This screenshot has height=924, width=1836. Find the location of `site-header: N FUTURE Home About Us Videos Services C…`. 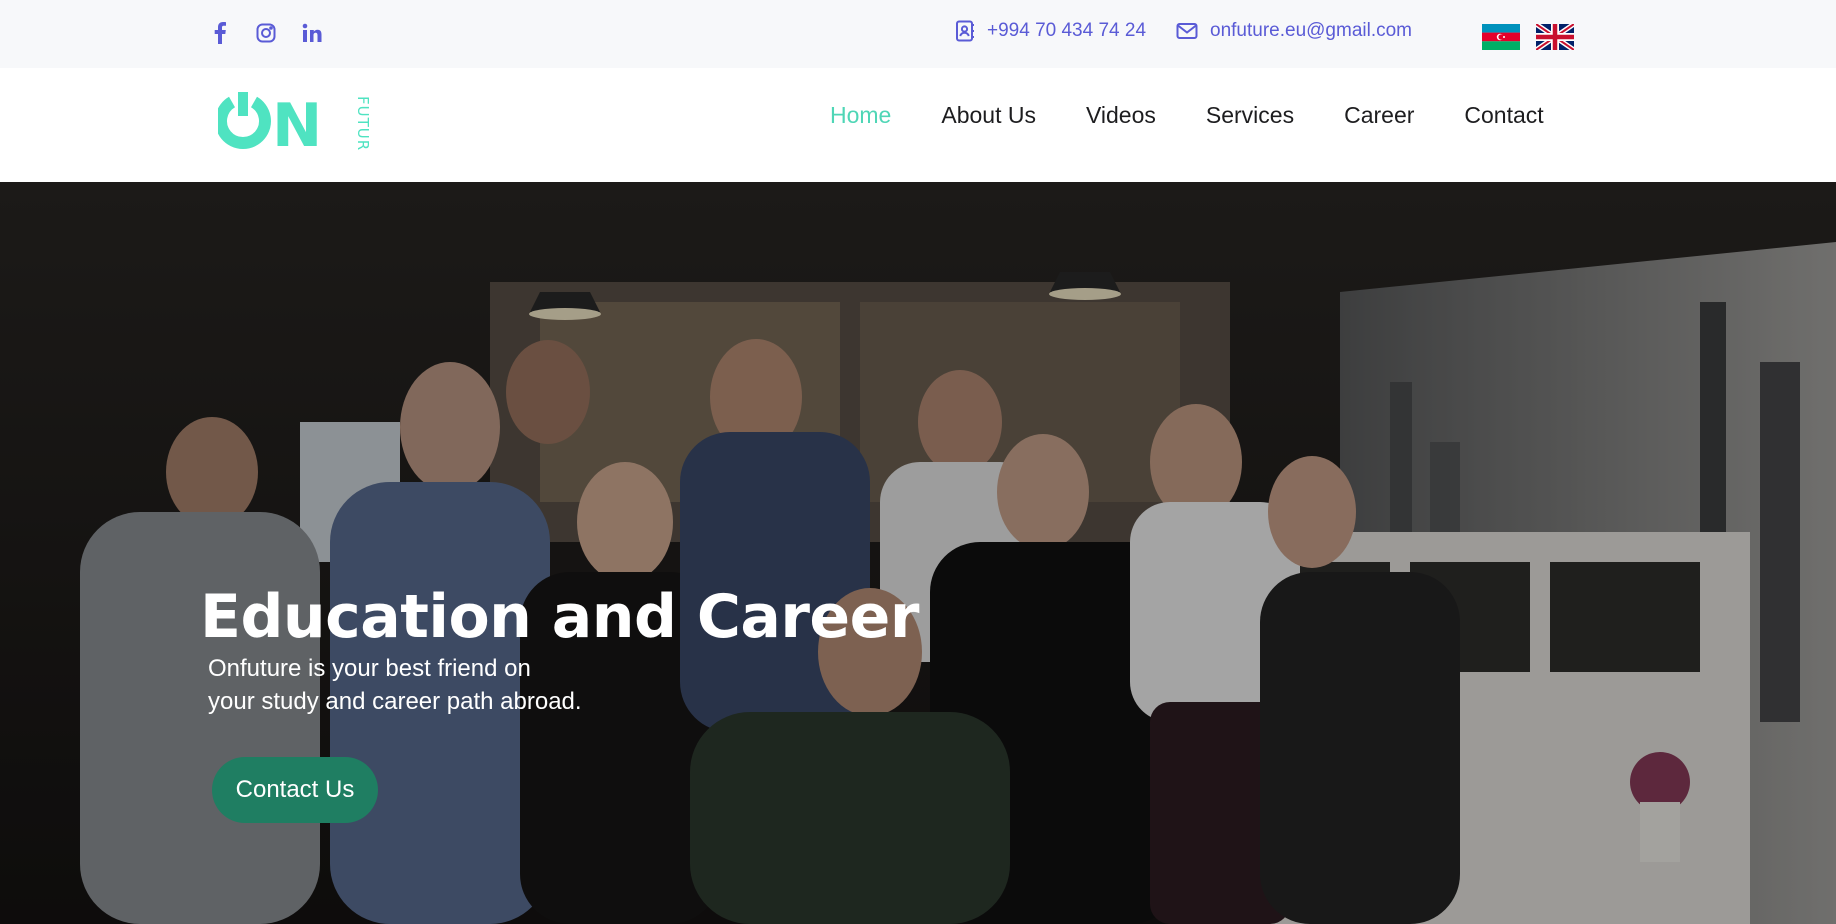

site-header: N FUTURE Home About Us Videos Services C… is located at coordinates (918, 125).